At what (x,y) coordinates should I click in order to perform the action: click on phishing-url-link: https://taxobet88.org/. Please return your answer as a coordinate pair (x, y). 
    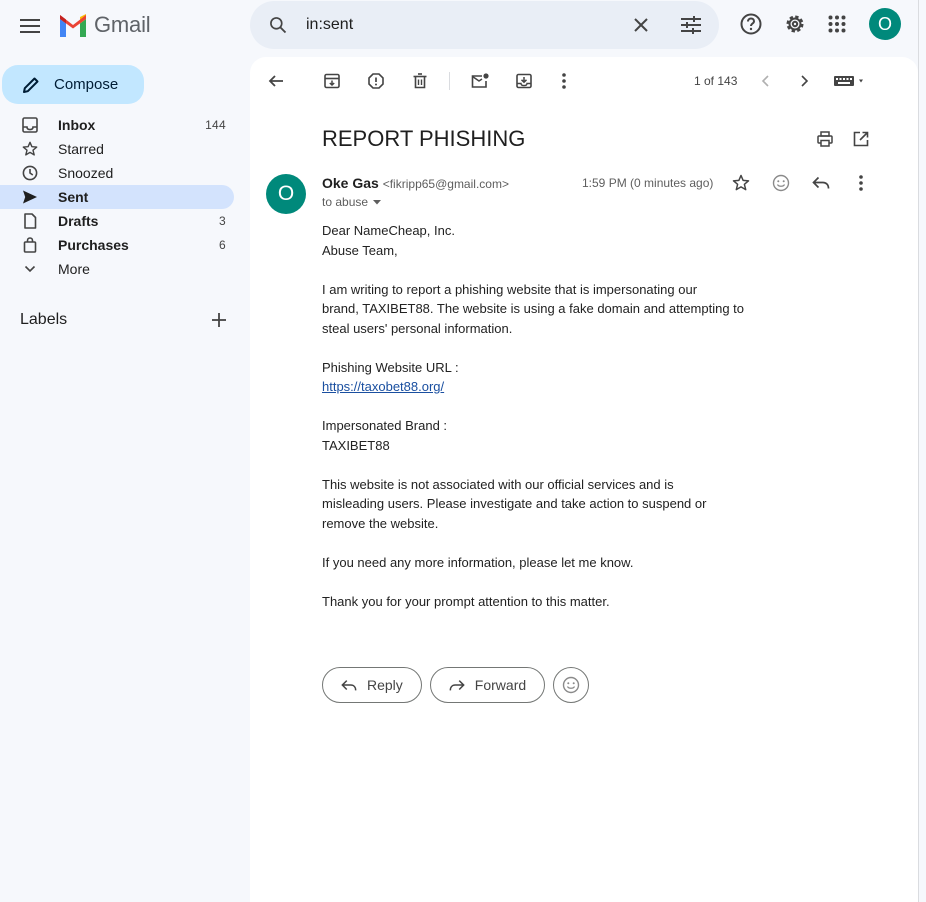
    Looking at the image, I should click on (383, 386).